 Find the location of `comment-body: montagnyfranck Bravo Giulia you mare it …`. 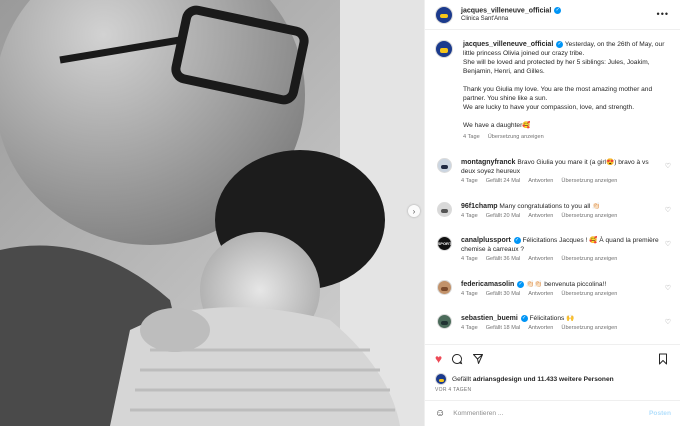

comment-body: montagnyfranck Bravo Giulia you mare it … is located at coordinates (561, 172).